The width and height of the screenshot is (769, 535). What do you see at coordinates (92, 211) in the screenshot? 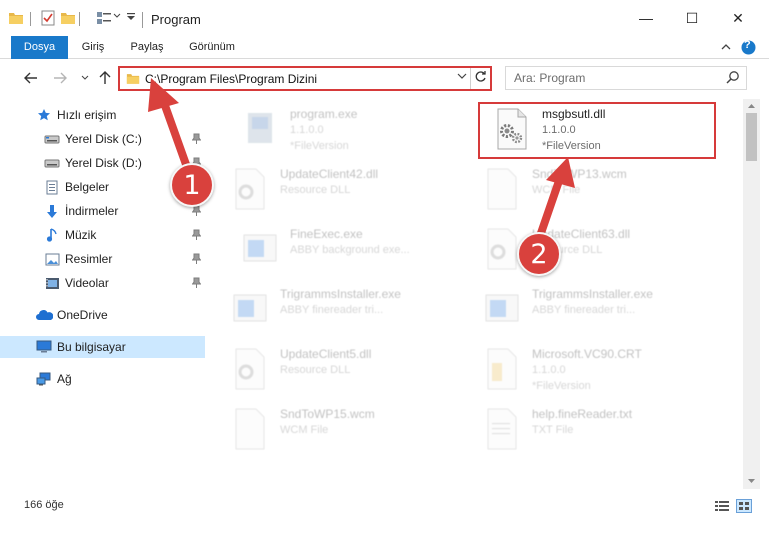
I see `nav-label: İndirmeler` at bounding box center [92, 211].